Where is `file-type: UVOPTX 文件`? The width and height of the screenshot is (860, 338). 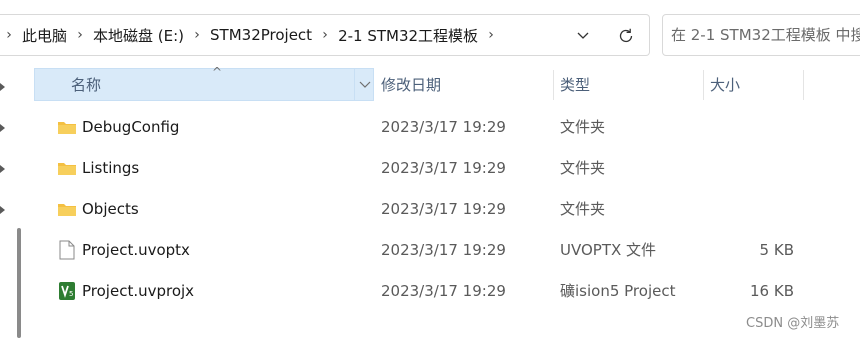 file-type: UVOPTX 文件 is located at coordinates (608, 250).